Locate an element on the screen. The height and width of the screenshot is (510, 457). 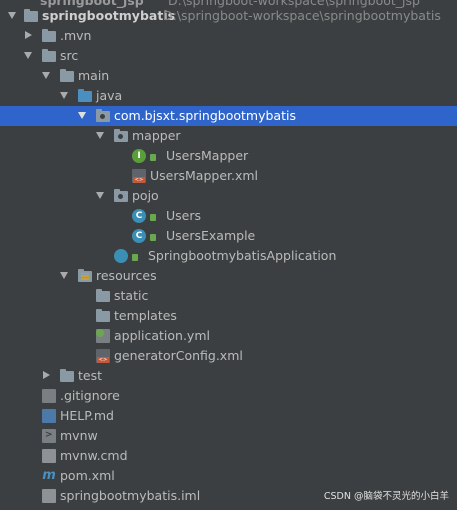
tree-item-label: resources is located at coordinates (126, 275).